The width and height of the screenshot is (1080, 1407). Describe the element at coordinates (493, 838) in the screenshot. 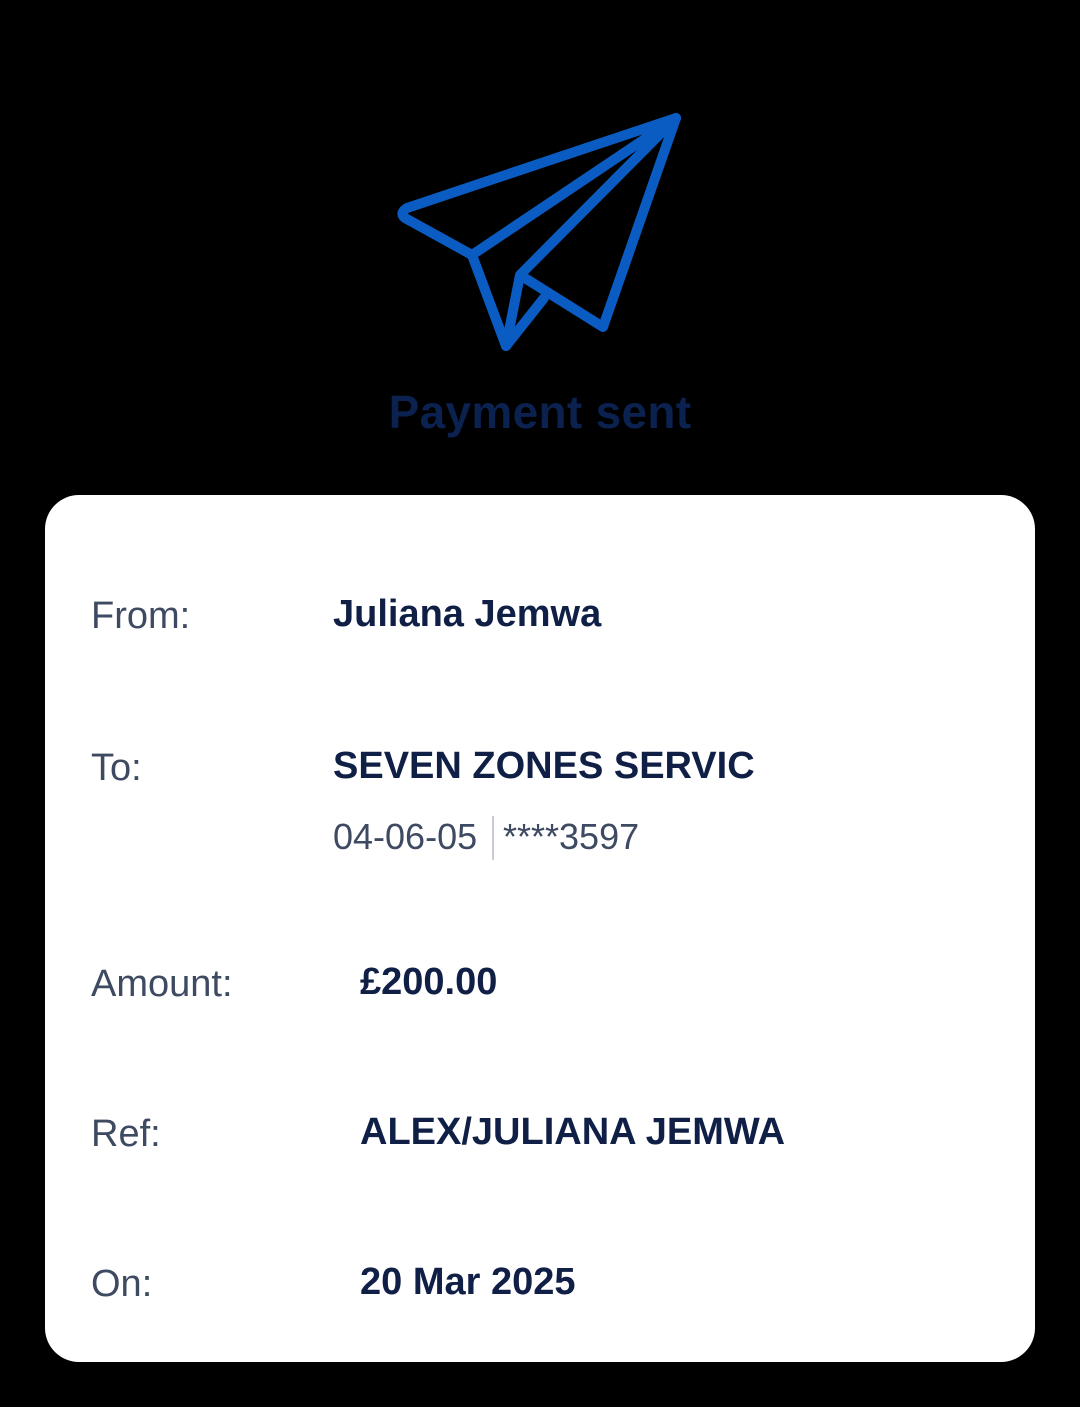

I see `account-divider` at that location.